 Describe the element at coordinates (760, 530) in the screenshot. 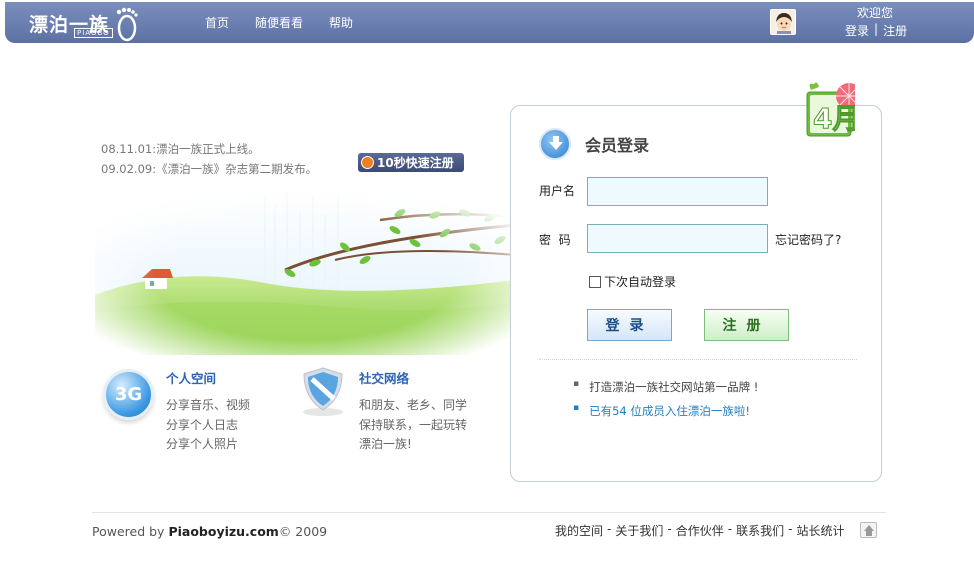

I see `footer-link-contact: 联系我们` at that location.